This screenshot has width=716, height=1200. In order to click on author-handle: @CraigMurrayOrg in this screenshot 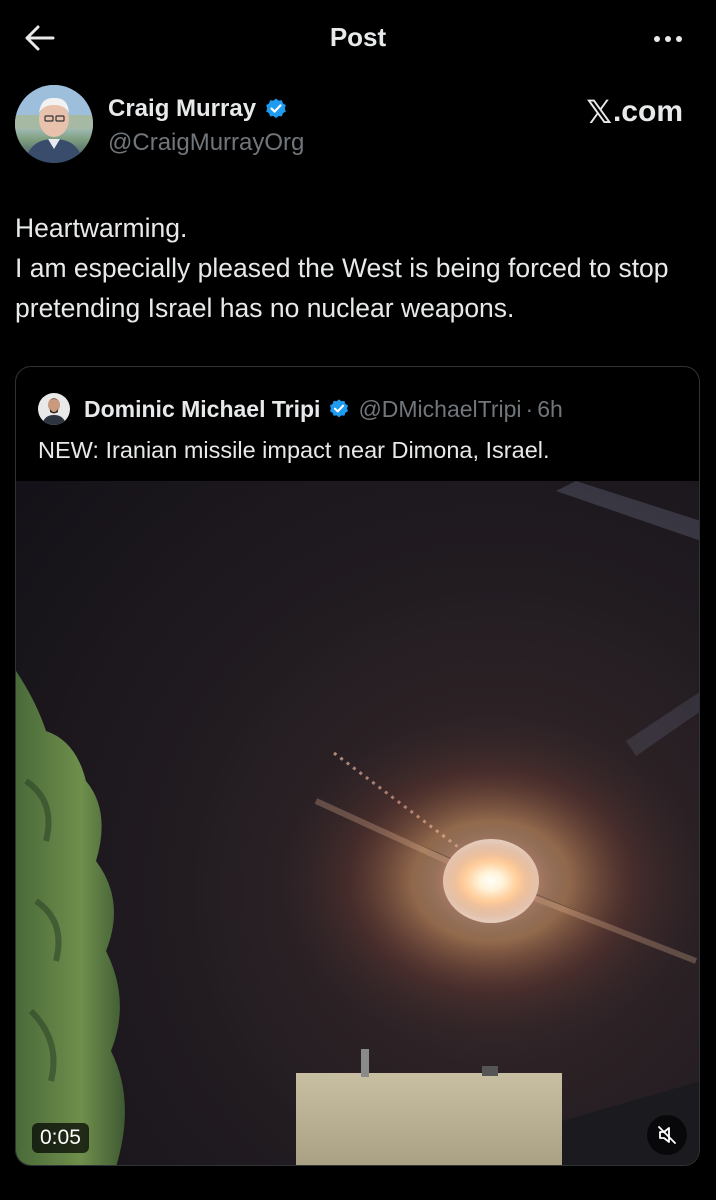, I will do `click(206, 143)`.